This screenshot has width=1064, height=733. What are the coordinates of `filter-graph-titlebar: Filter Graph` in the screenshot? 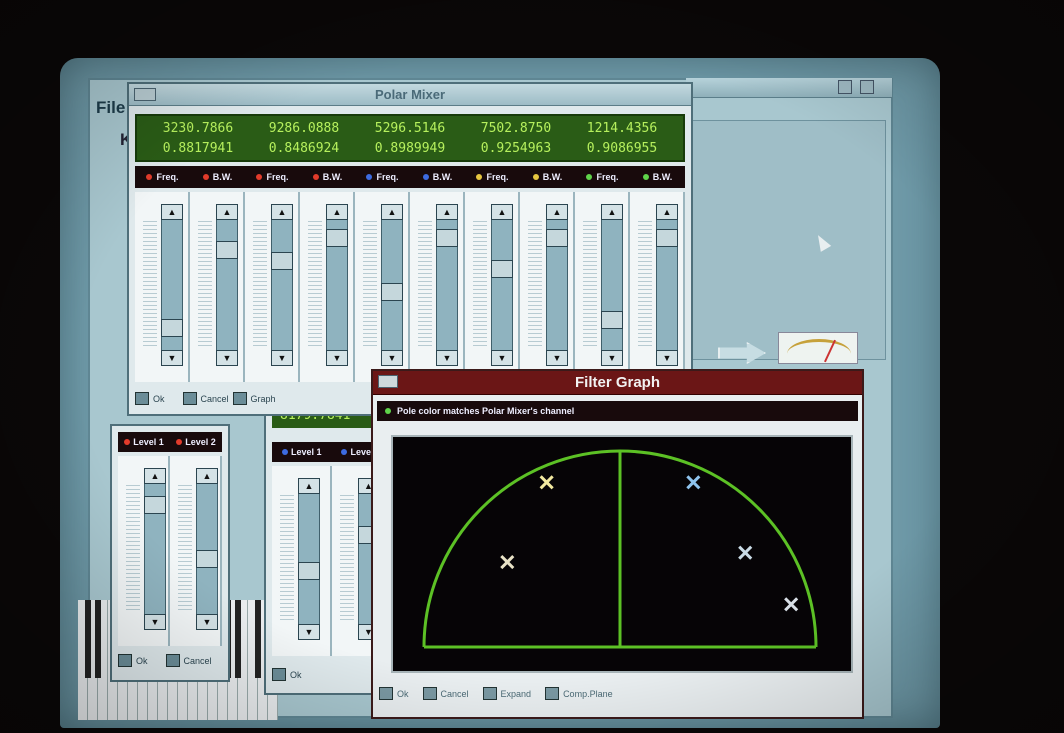 It's located at (617, 383).